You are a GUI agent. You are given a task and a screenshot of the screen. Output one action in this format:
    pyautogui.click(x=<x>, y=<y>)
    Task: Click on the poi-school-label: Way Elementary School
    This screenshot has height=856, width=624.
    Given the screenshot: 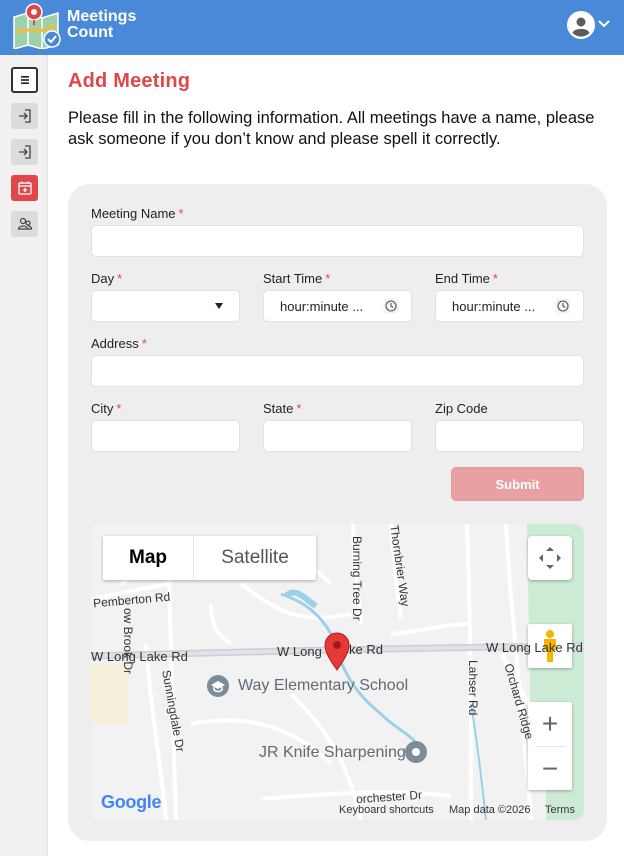 What is the action you would take?
    pyautogui.click(x=323, y=686)
    